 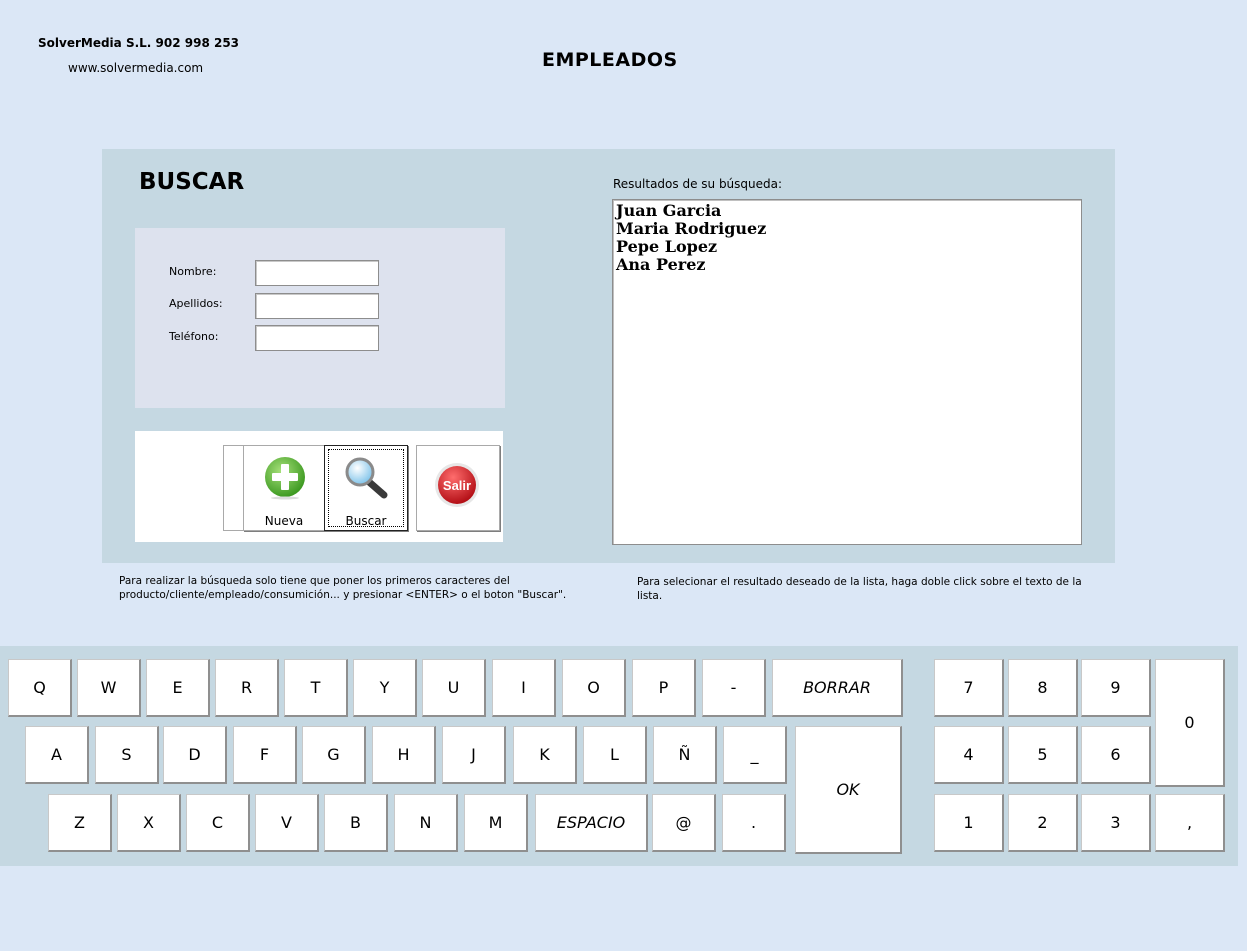 What do you see at coordinates (847, 229) in the screenshot?
I see `list-item: Maria Rodriguez` at bounding box center [847, 229].